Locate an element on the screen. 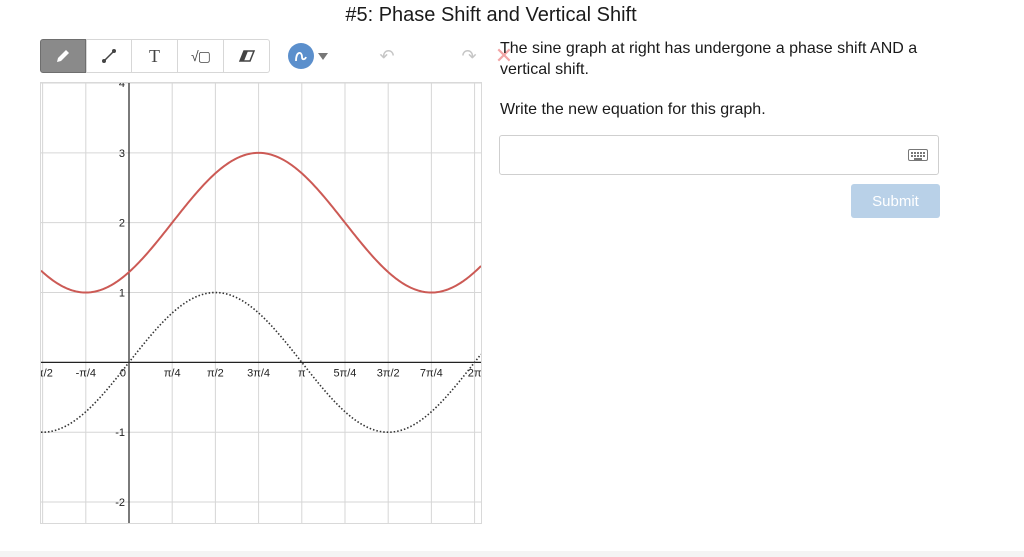 The height and width of the screenshot is (557, 1024). y-tick-label: 1 is located at coordinates (122, 294).